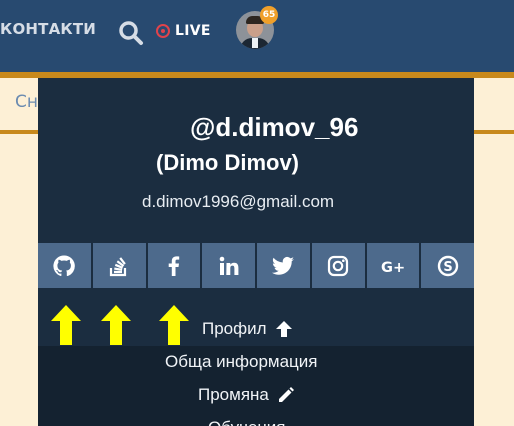  I want to click on facebook-icon, so click(174, 265).